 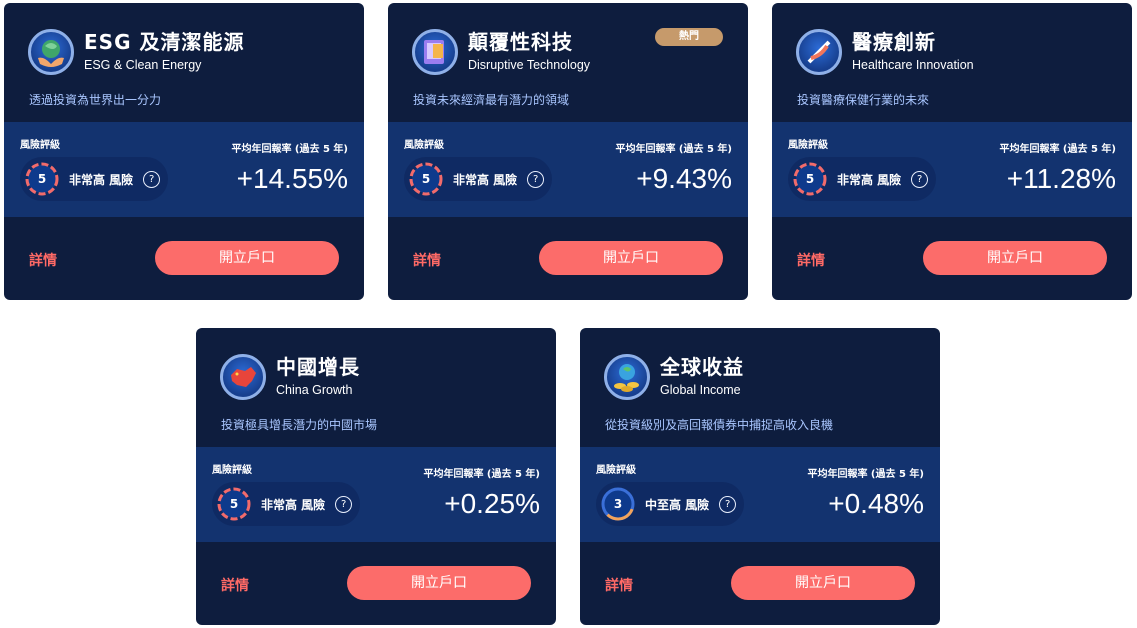 I want to click on fund-description: 從投資級別及高回報債券中捕捉高收入良機, so click(x=719, y=425).